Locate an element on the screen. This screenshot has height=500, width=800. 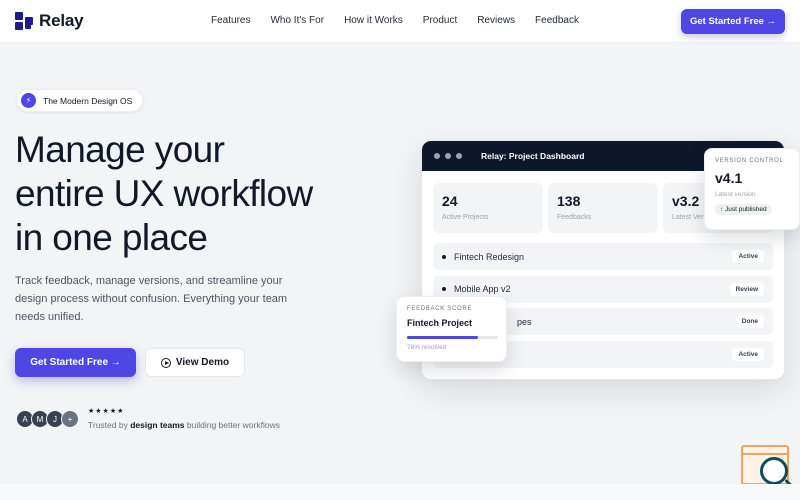
status-badge: Review is located at coordinates (746, 289).